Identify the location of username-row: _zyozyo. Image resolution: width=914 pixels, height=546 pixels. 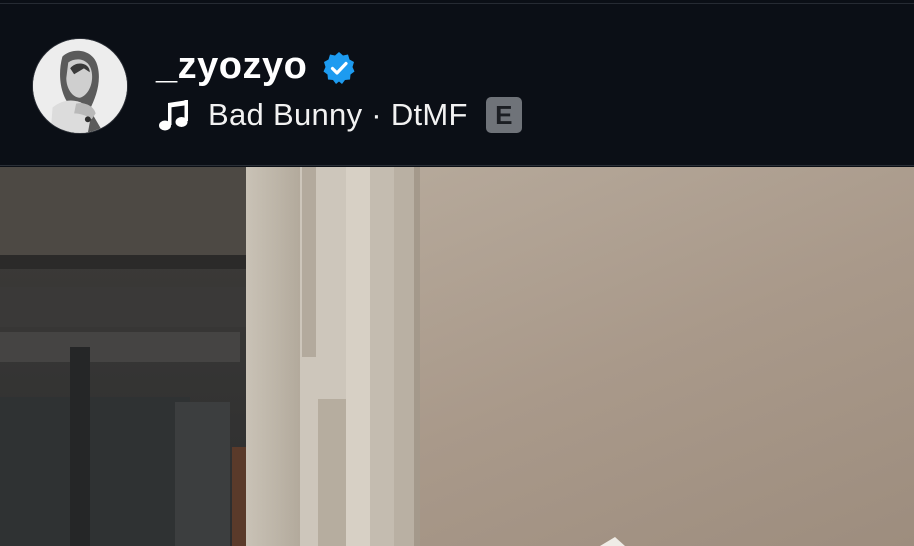
(256, 66).